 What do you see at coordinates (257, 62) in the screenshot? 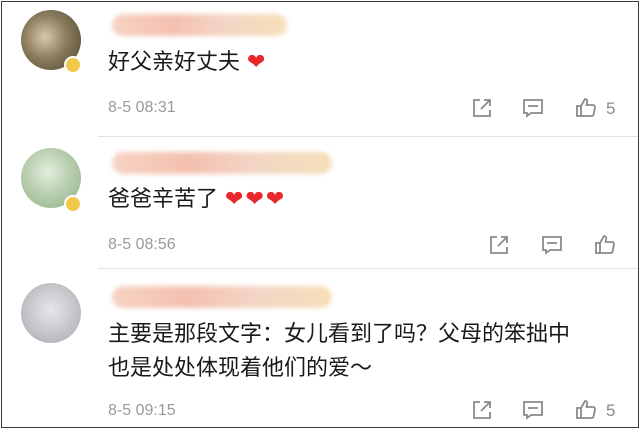
I see `heart-emoji-icon: ❤` at bounding box center [257, 62].